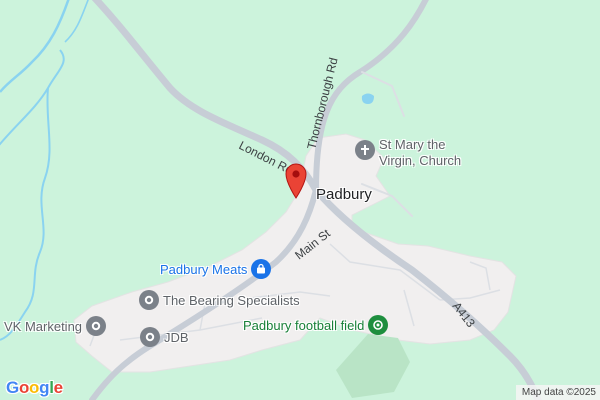 The width and height of the screenshot is (600, 400). What do you see at coordinates (378, 325) in the screenshot?
I see `park-icon` at bounding box center [378, 325].